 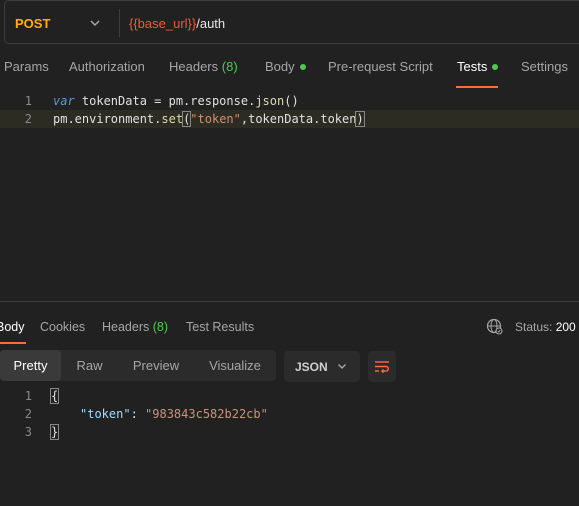 What do you see at coordinates (163, 23) in the screenshot?
I see `url-variable: {{base_url}}` at bounding box center [163, 23].